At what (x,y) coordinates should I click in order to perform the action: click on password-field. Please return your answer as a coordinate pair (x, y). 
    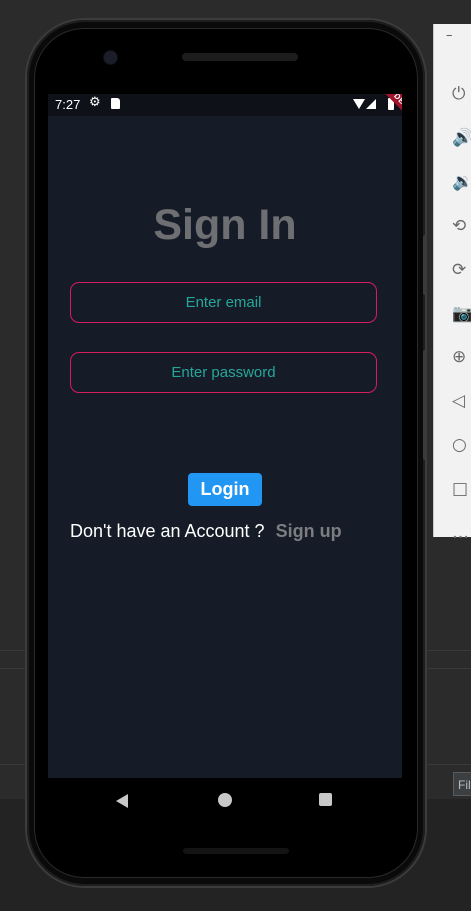
    Looking at the image, I should click on (223, 372).